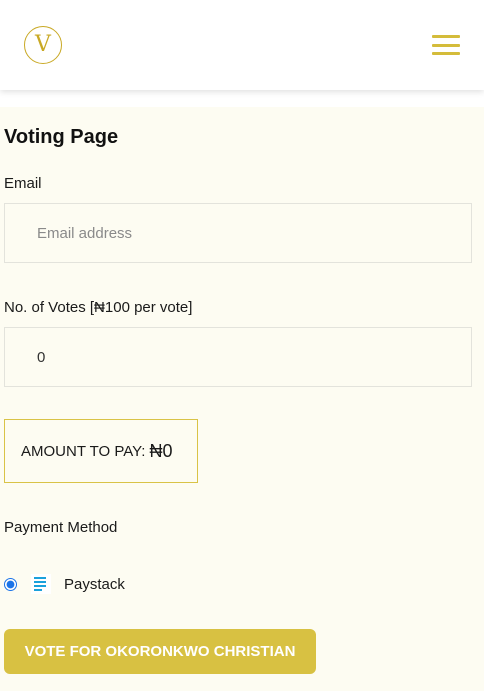 The image size is (484, 691). What do you see at coordinates (242, 98) in the screenshot?
I see `header-spacer` at bounding box center [242, 98].